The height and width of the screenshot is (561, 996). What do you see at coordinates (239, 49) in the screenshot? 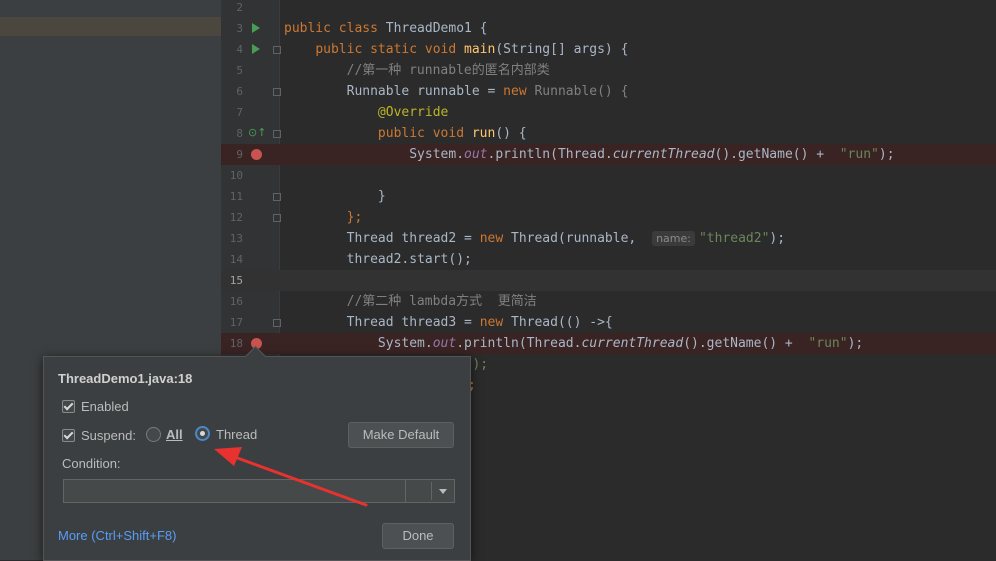
I see `line-number: 4` at bounding box center [239, 49].